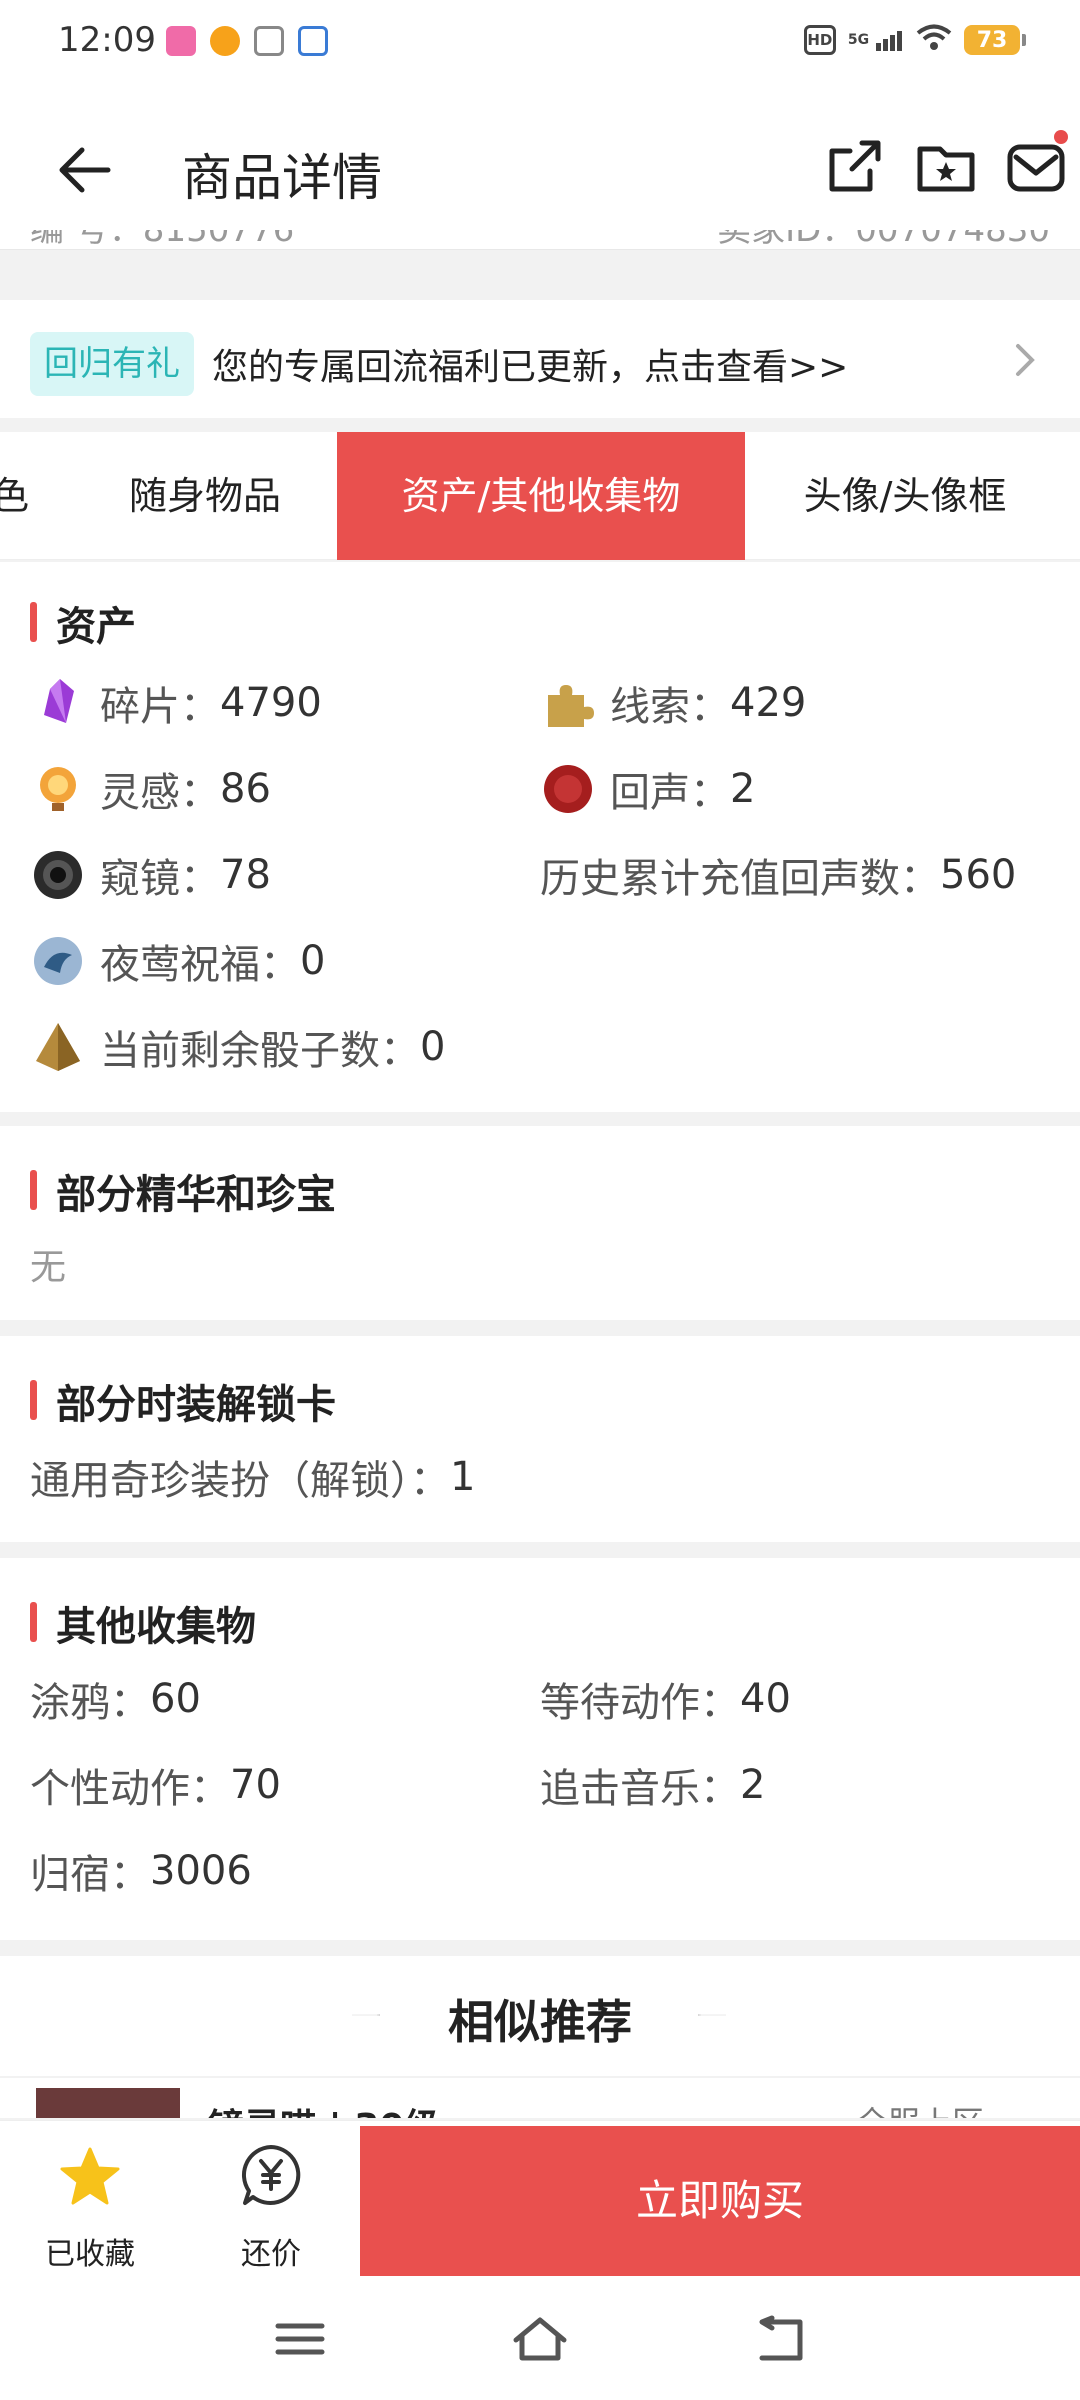  What do you see at coordinates (914, 40) in the screenshot?
I see `status-indicators: HD 5G 73` at bounding box center [914, 40].